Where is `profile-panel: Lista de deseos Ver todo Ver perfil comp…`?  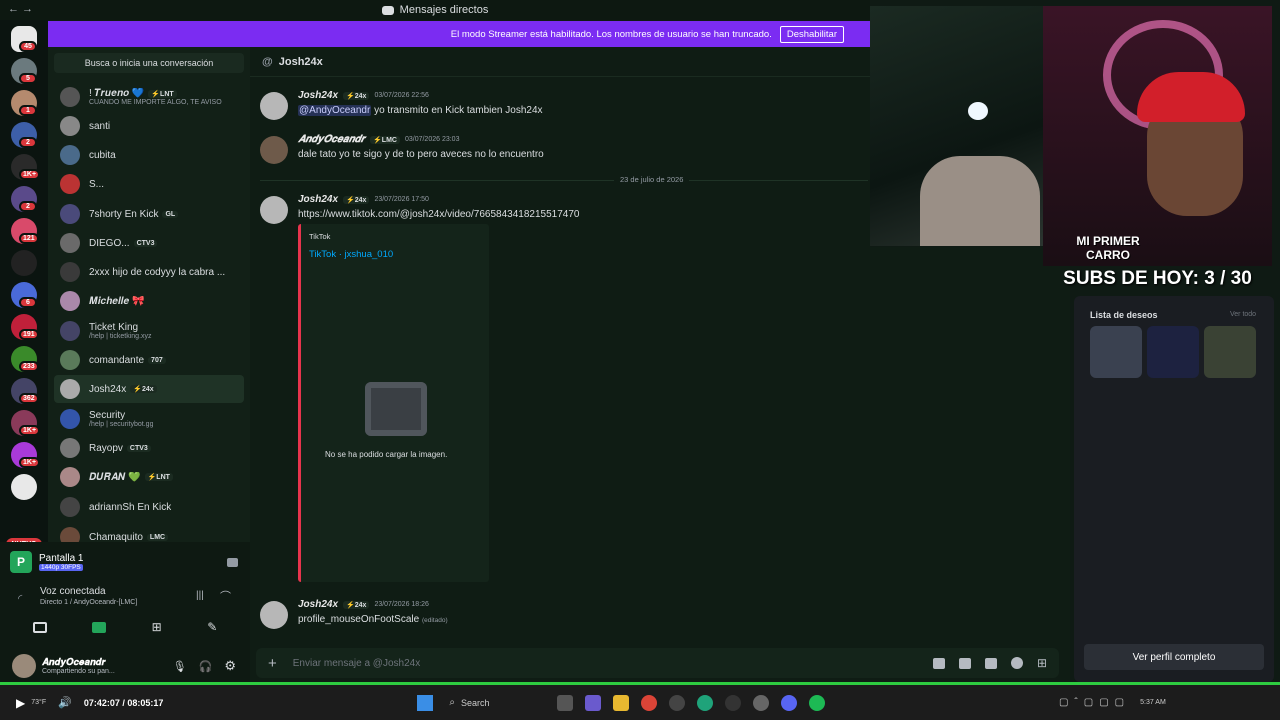 profile-panel: Lista de deseos Ver todo Ver perfil comp… is located at coordinates (1174, 489).